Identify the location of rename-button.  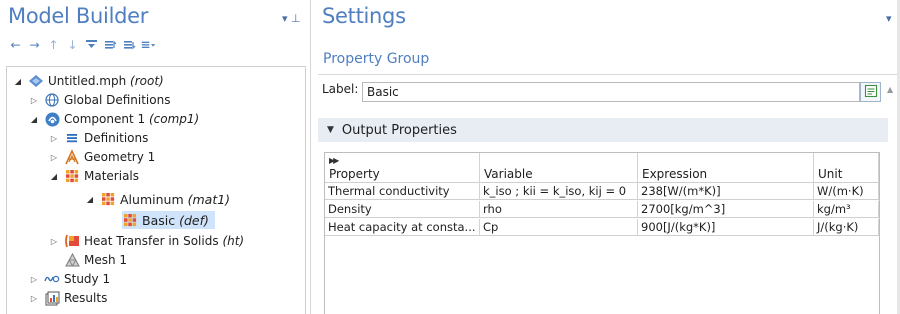
(870, 92).